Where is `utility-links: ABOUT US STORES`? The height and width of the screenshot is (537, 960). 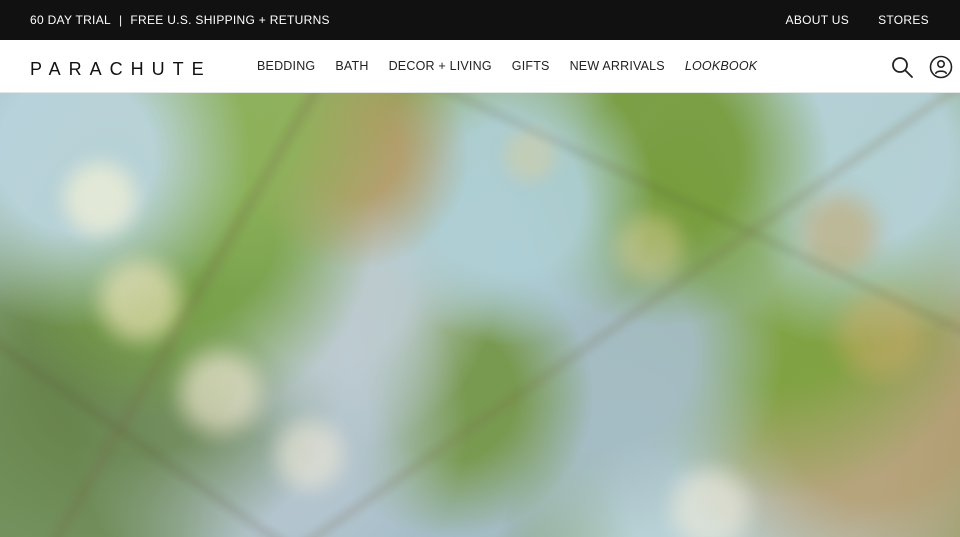
utility-links: ABOUT US STORES is located at coordinates (843, 20).